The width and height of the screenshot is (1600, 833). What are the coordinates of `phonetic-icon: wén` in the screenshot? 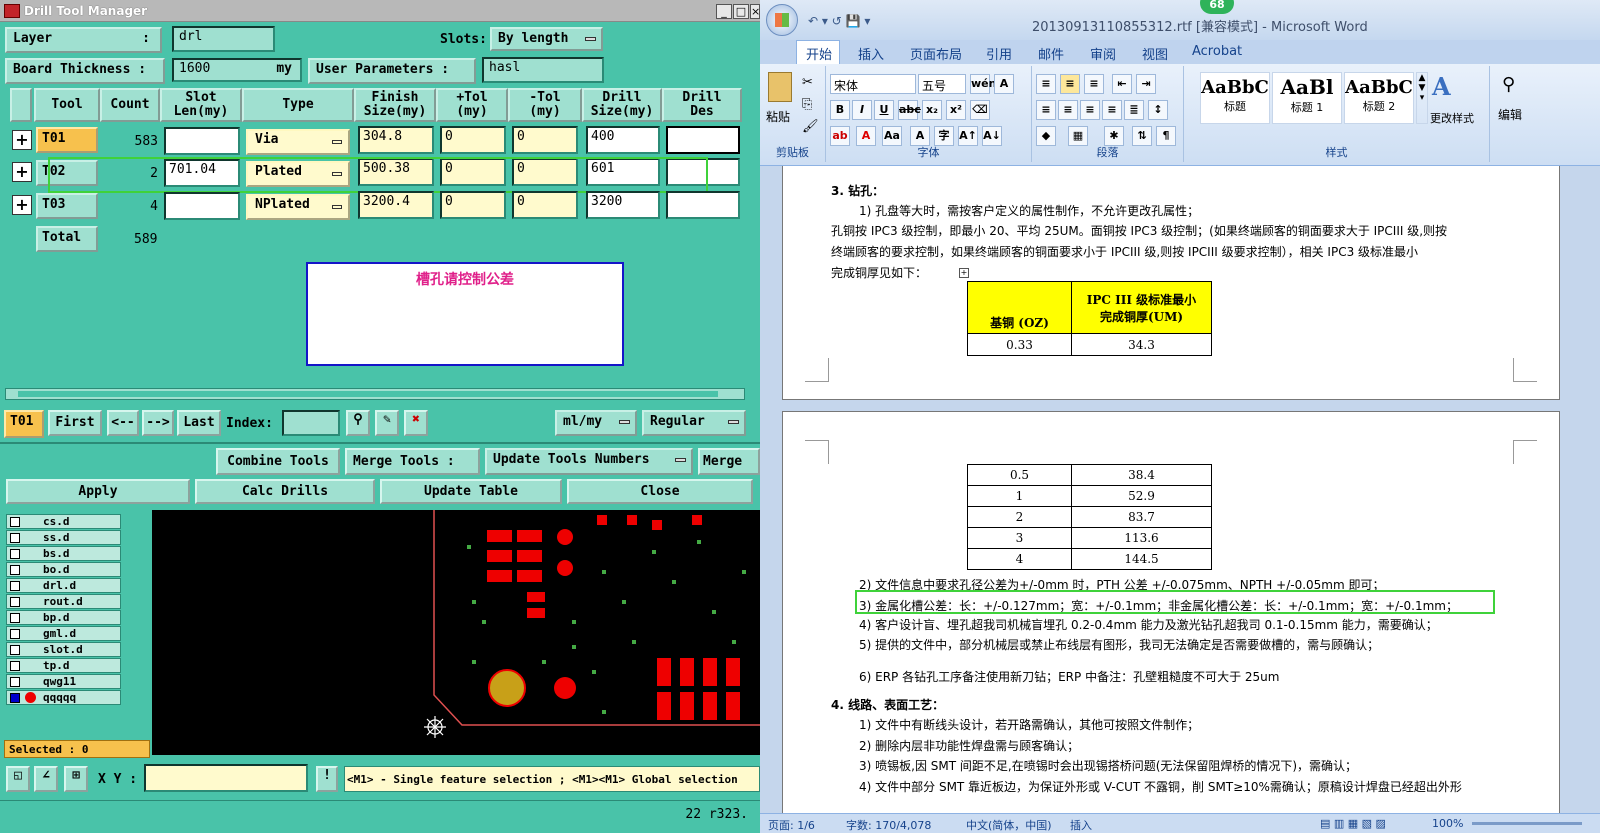 It's located at (983, 84).